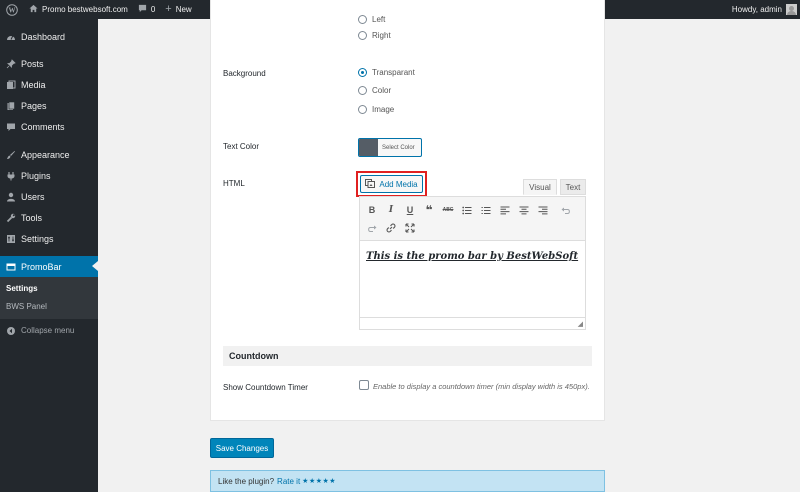 The image size is (800, 492). Describe the element at coordinates (22, 288) in the screenshot. I see `submenu-item-settings: Settings` at that location.